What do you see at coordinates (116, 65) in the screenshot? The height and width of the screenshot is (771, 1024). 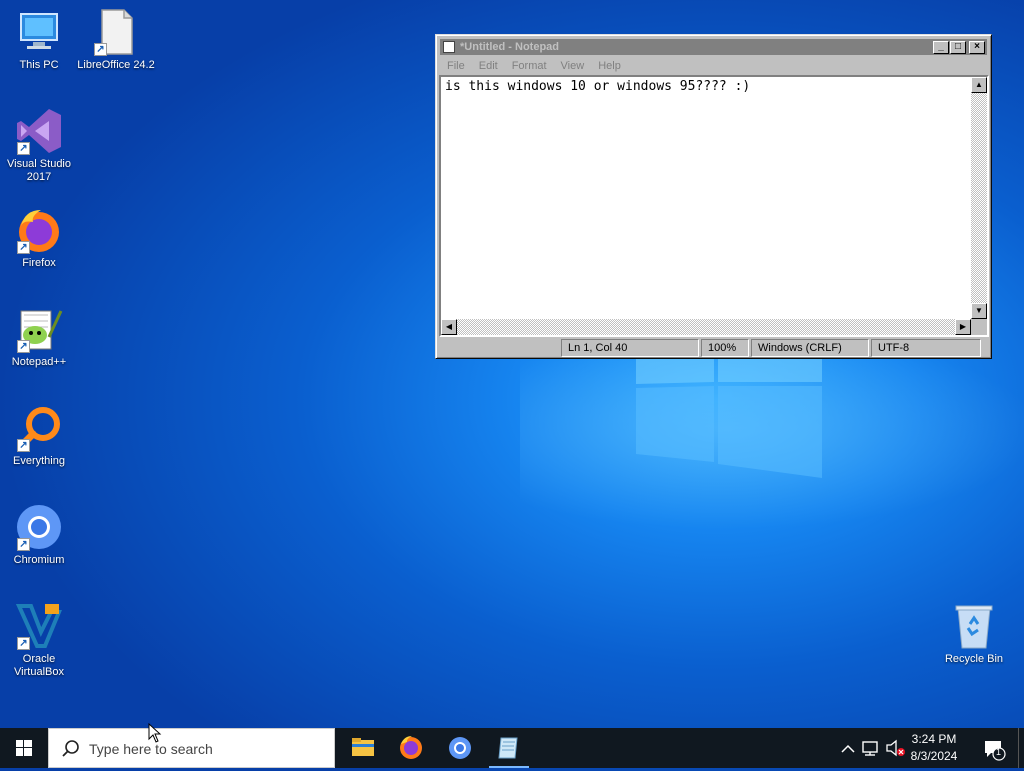 I see `desktop-icon-label: LibreOffice 24.2` at bounding box center [116, 65].